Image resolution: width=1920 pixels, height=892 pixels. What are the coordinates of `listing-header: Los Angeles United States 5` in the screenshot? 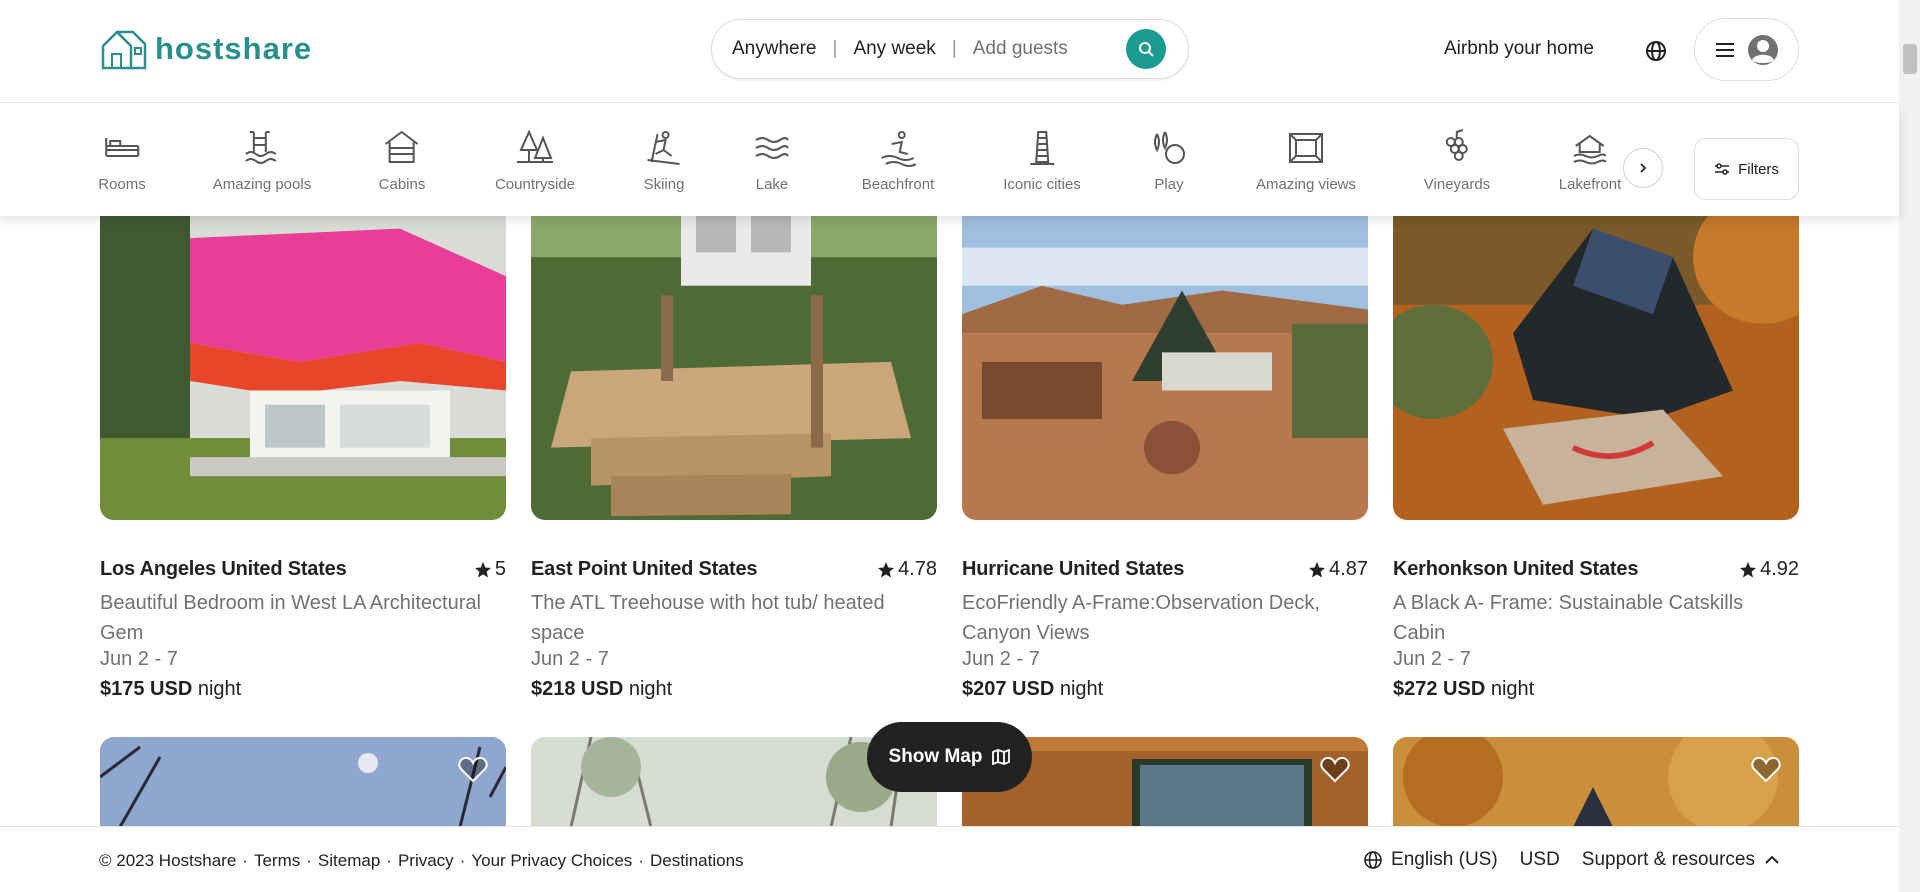 It's located at (303, 569).